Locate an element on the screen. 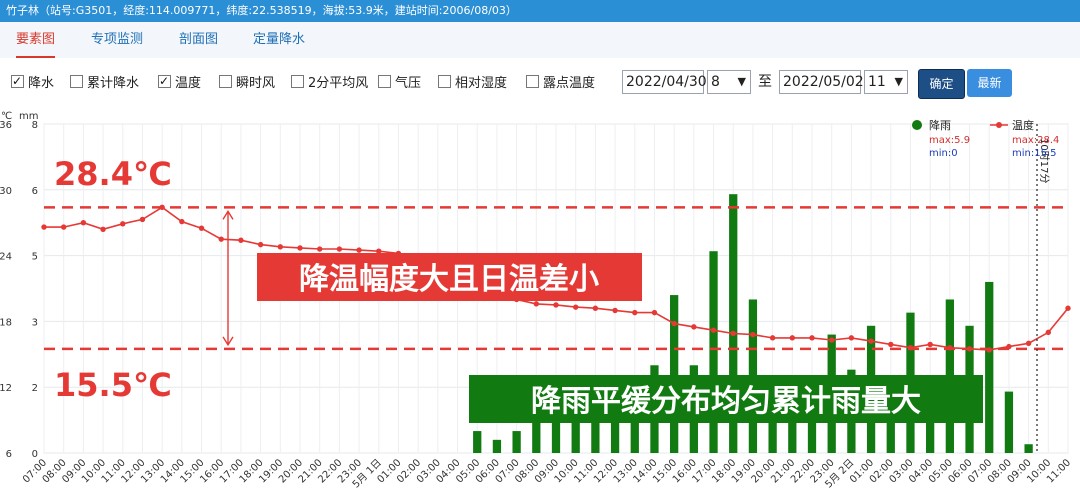 The image size is (1080, 500). legend-temp-max: max:28.4 is located at coordinates (1035, 140).